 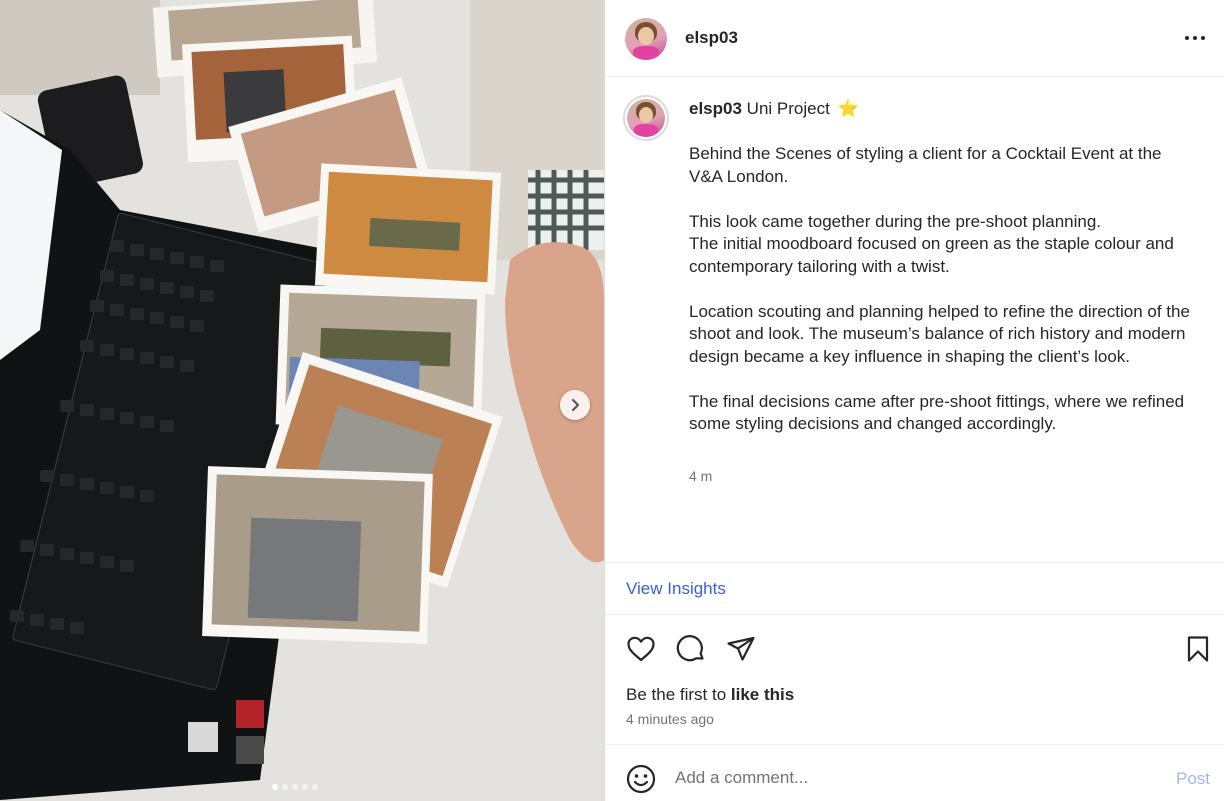 I want to click on carousel-next-button, so click(x=575, y=405).